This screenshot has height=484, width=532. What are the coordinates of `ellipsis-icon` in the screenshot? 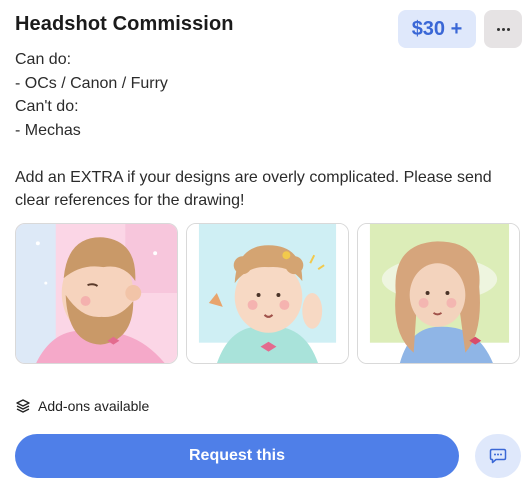 It's located at (503, 29).